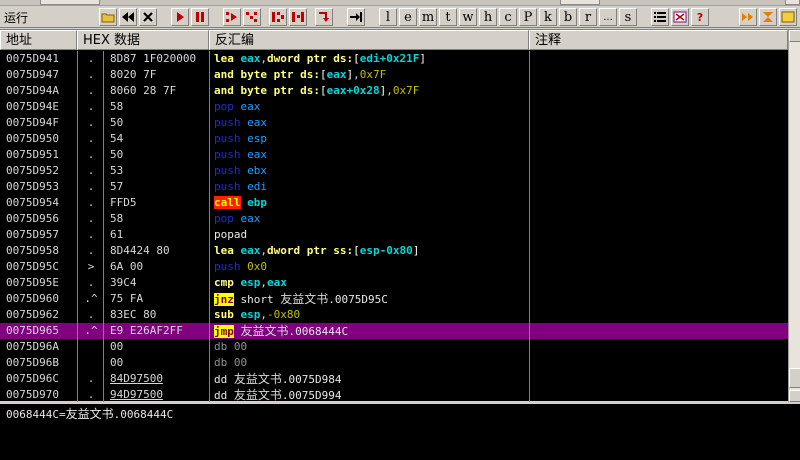  Describe the element at coordinates (200, 17) in the screenshot. I see `pause-icon` at that location.